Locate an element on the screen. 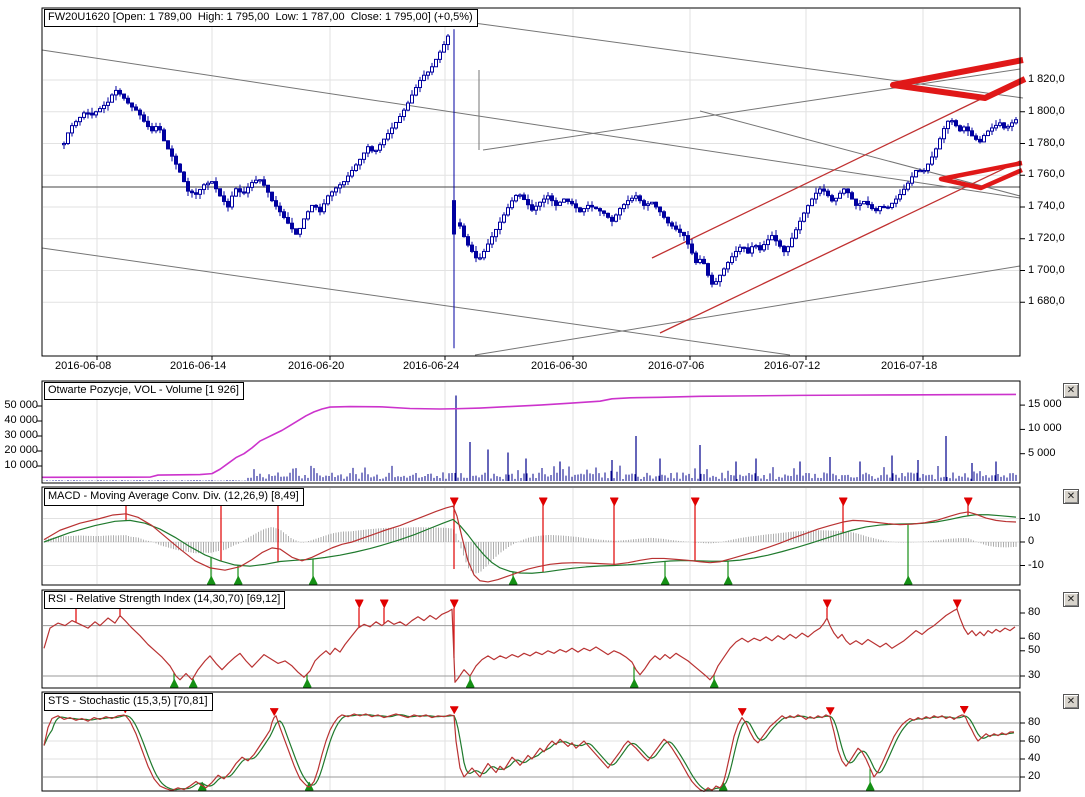 This screenshot has width=1085, height=797. rsi-axis-label: 80 is located at coordinates (1034, 612).